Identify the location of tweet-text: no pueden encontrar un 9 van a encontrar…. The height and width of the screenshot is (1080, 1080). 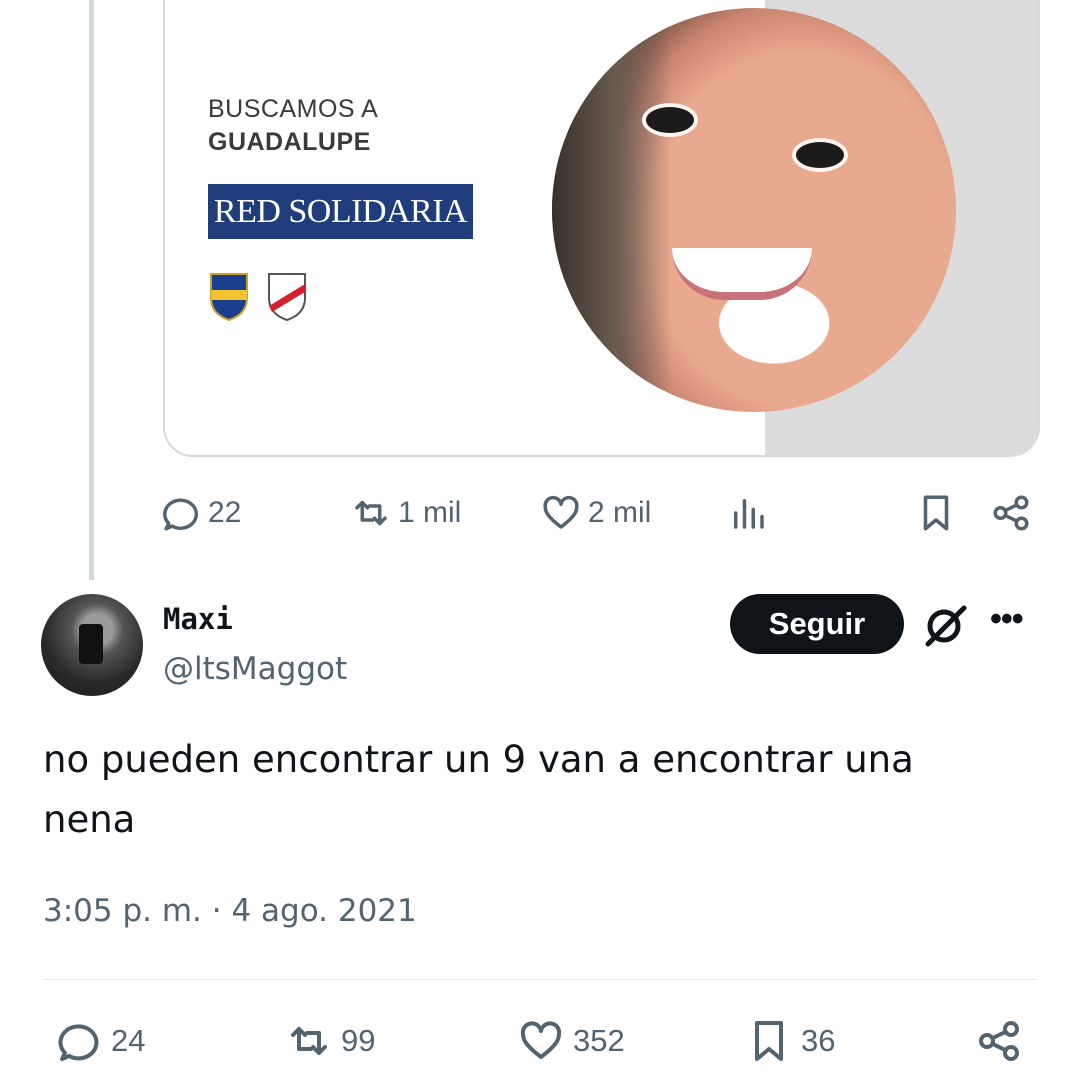
(478, 789).